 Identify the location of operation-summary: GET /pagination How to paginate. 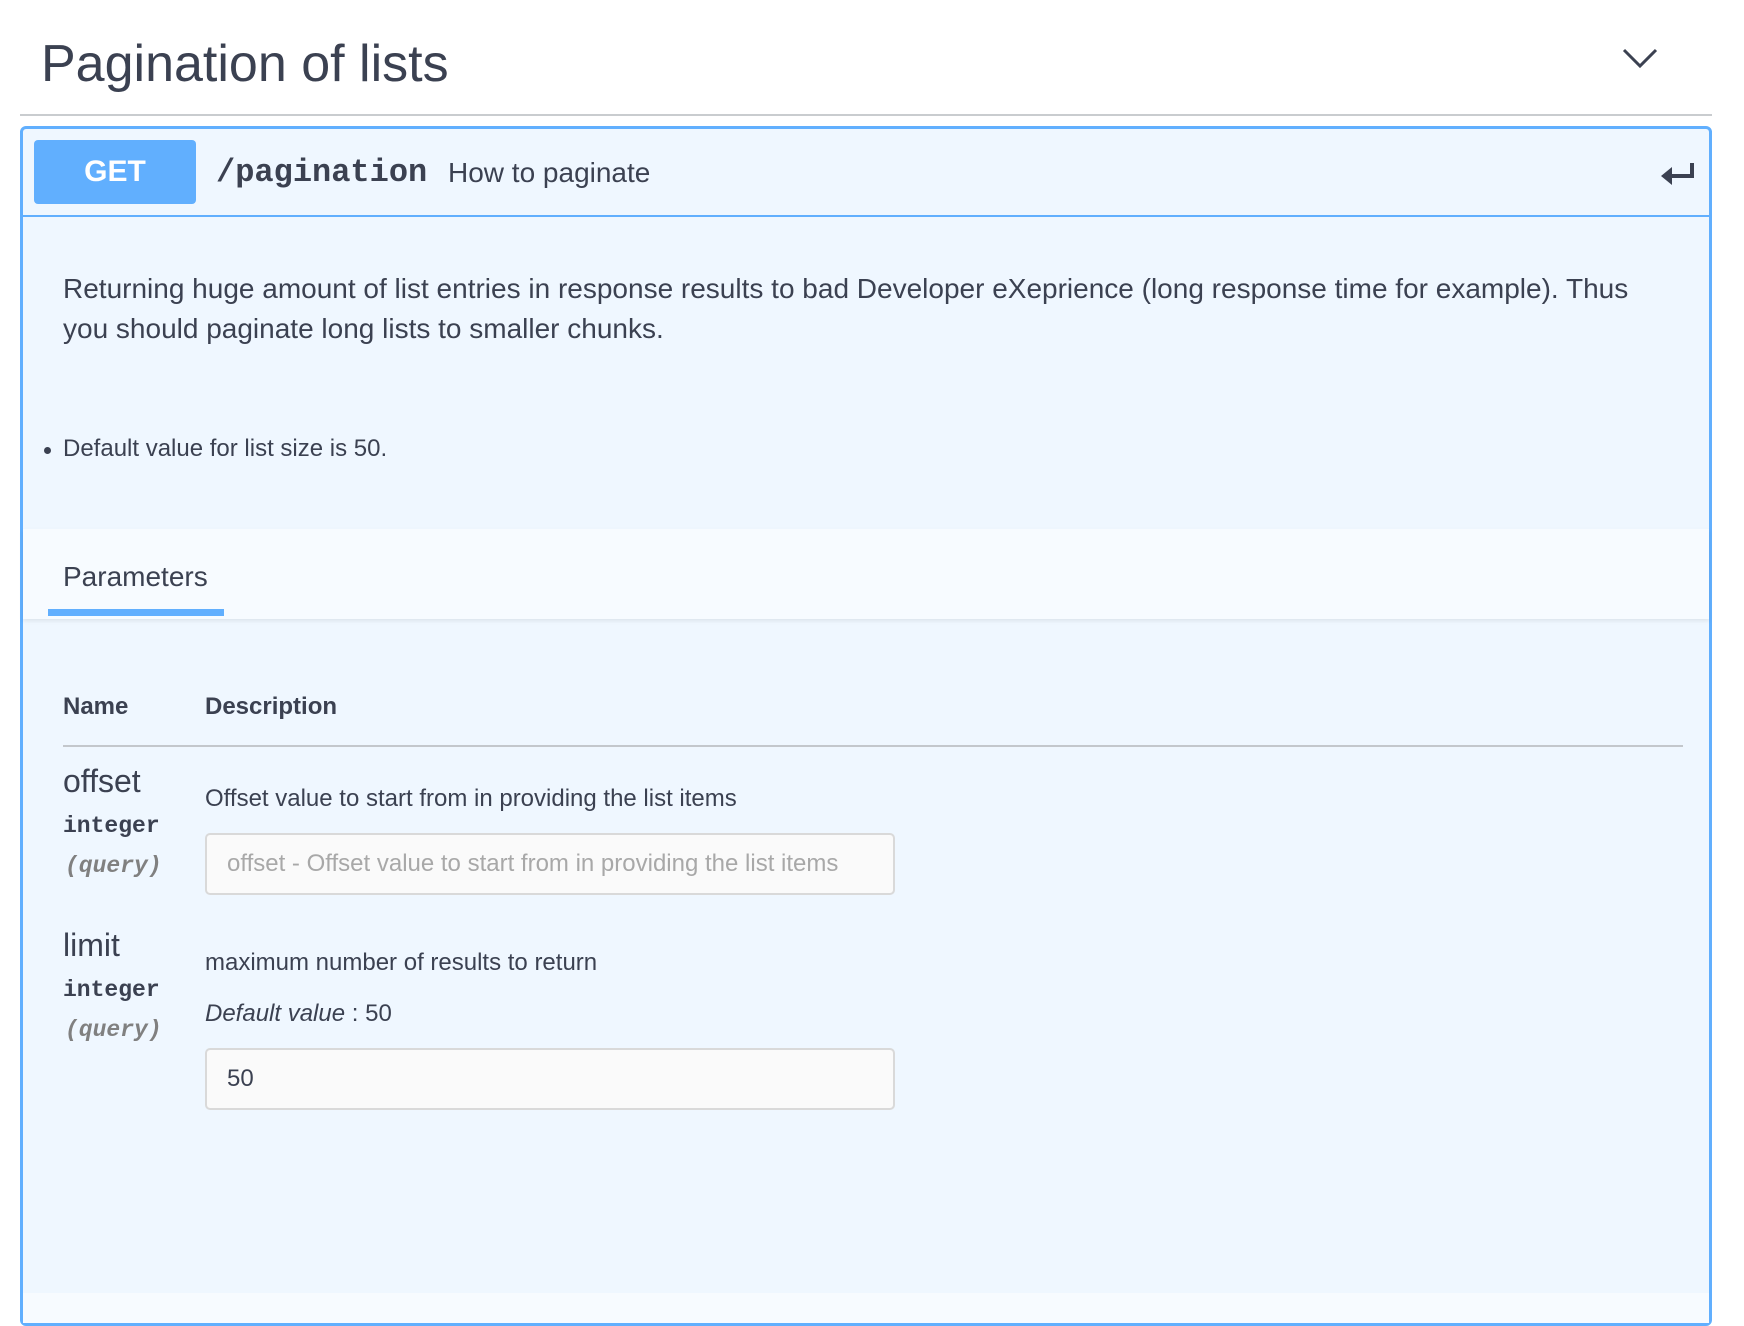
(866, 173).